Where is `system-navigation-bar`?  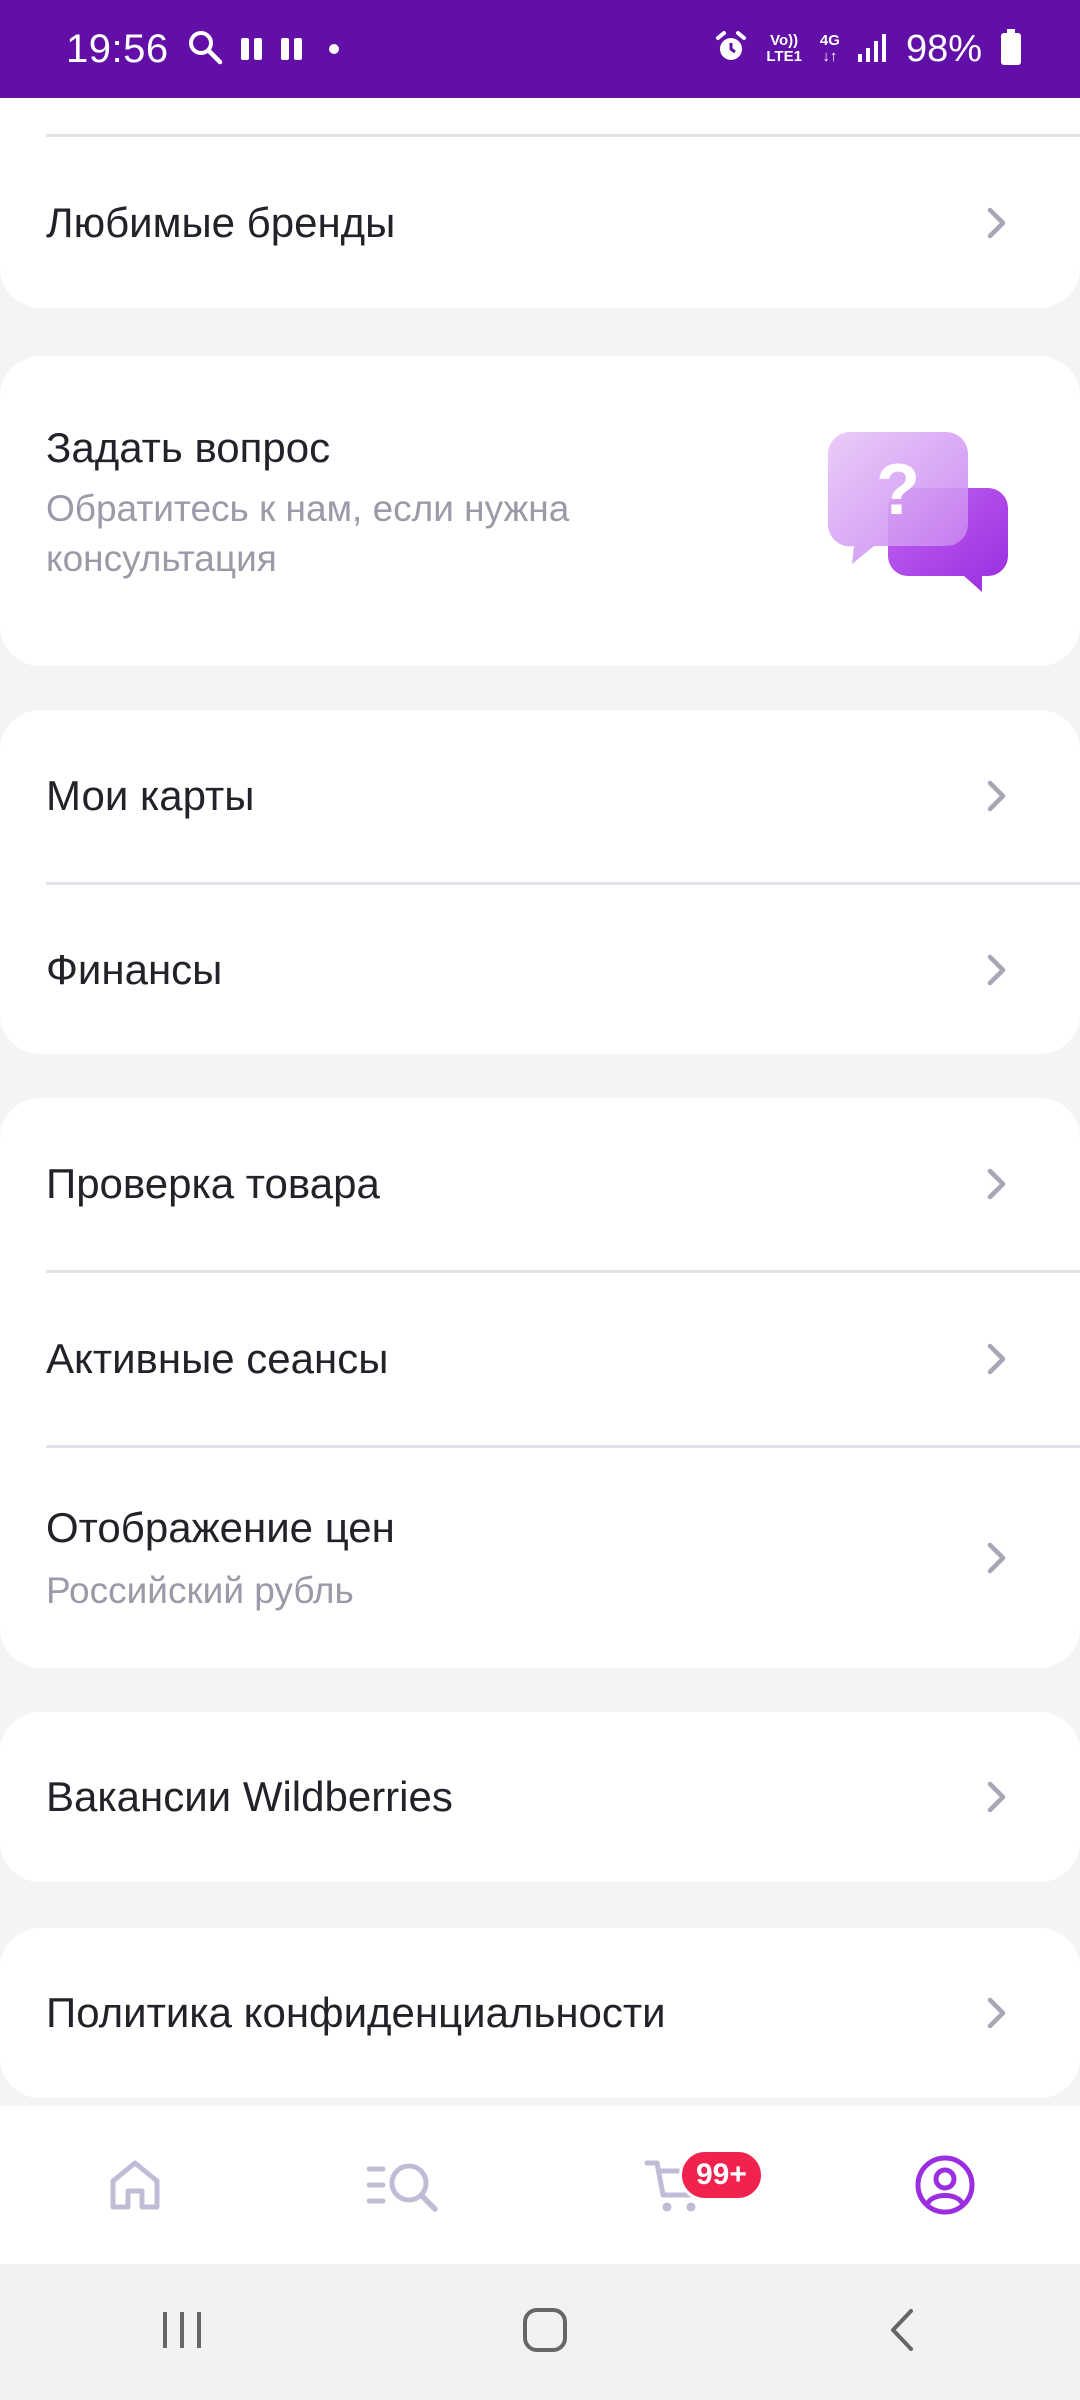
system-navigation-bar is located at coordinates (540, 2332).